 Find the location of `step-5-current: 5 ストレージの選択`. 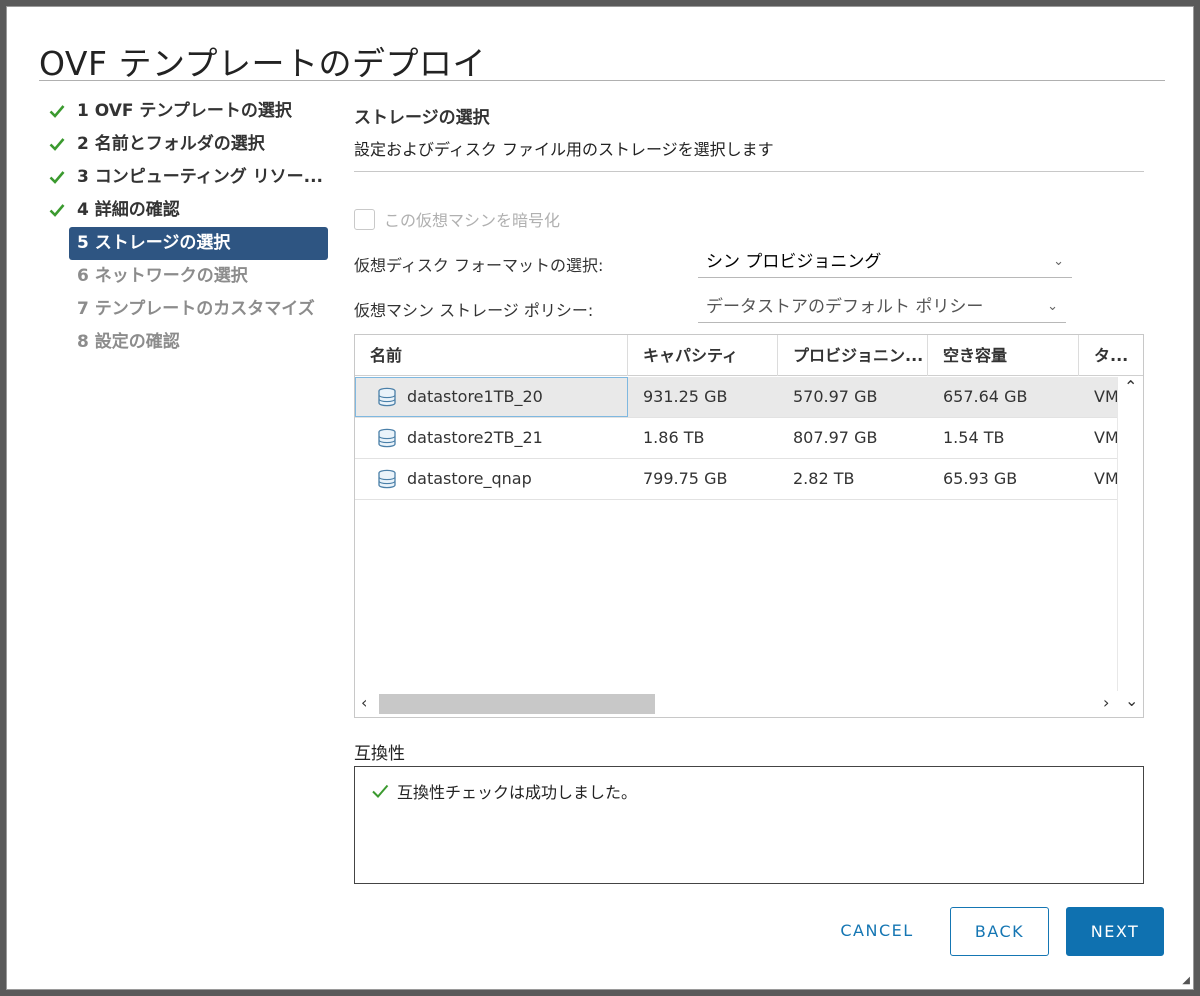

step-5-current: 5 ストレージの選択 is located at coordinates (198, 243).